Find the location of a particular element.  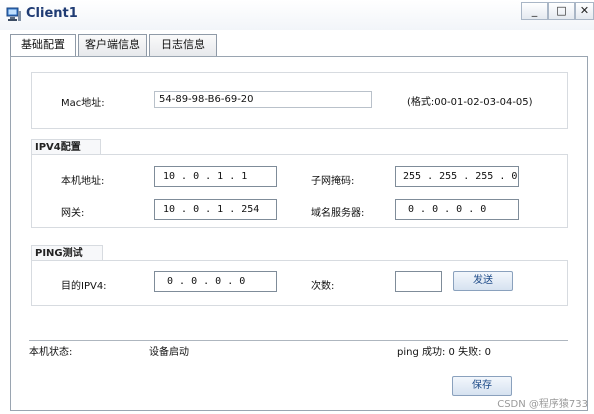

tab-strip: 基础配置 客户端信息 日志信息 is located at coordinates (297, 45).